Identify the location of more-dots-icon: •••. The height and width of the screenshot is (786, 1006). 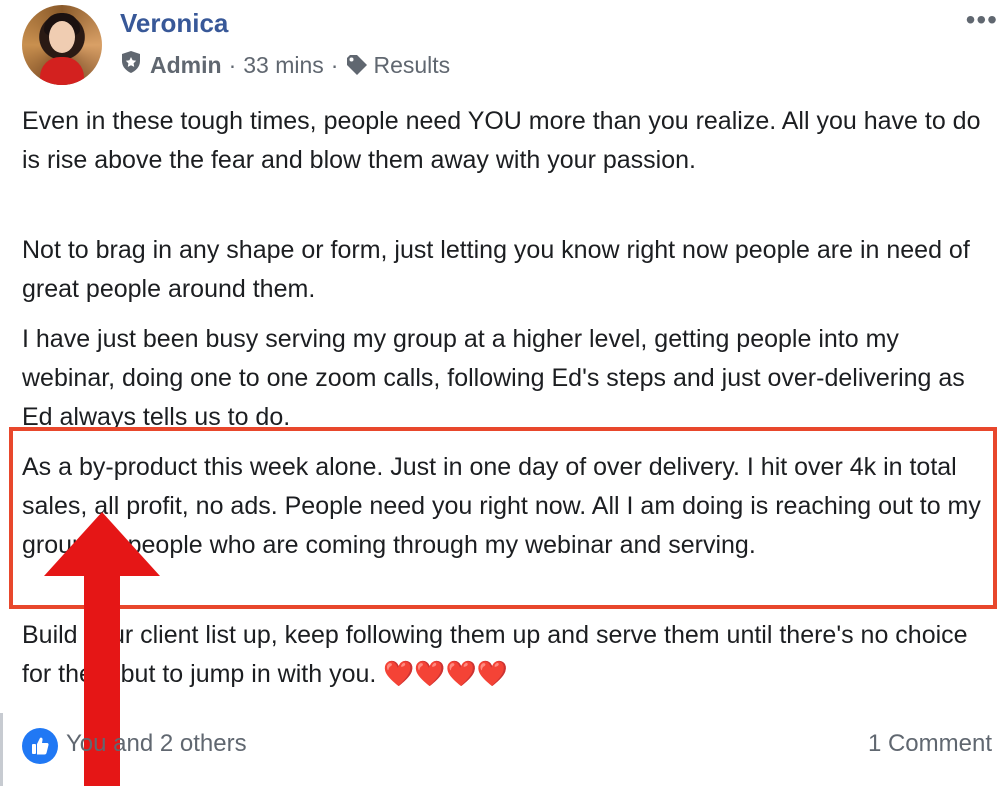
(982, 20).